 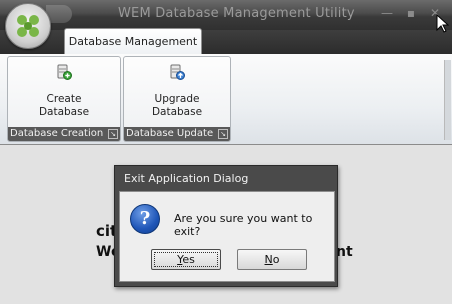 I want to click on question-icon: ?, so click(x=145, y=219).